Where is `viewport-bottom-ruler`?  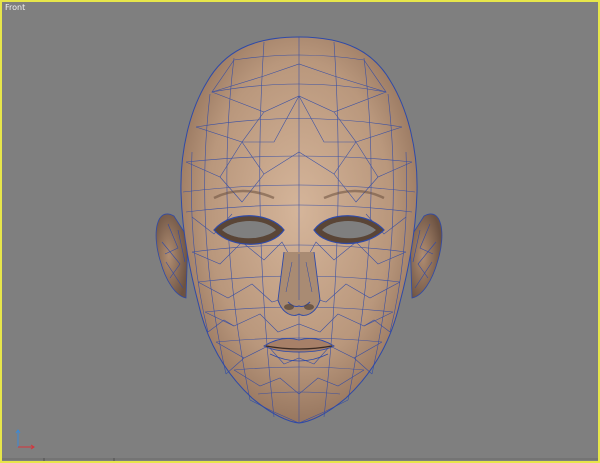 viewport-bottom-ruler is located at coordinates (300, 459).